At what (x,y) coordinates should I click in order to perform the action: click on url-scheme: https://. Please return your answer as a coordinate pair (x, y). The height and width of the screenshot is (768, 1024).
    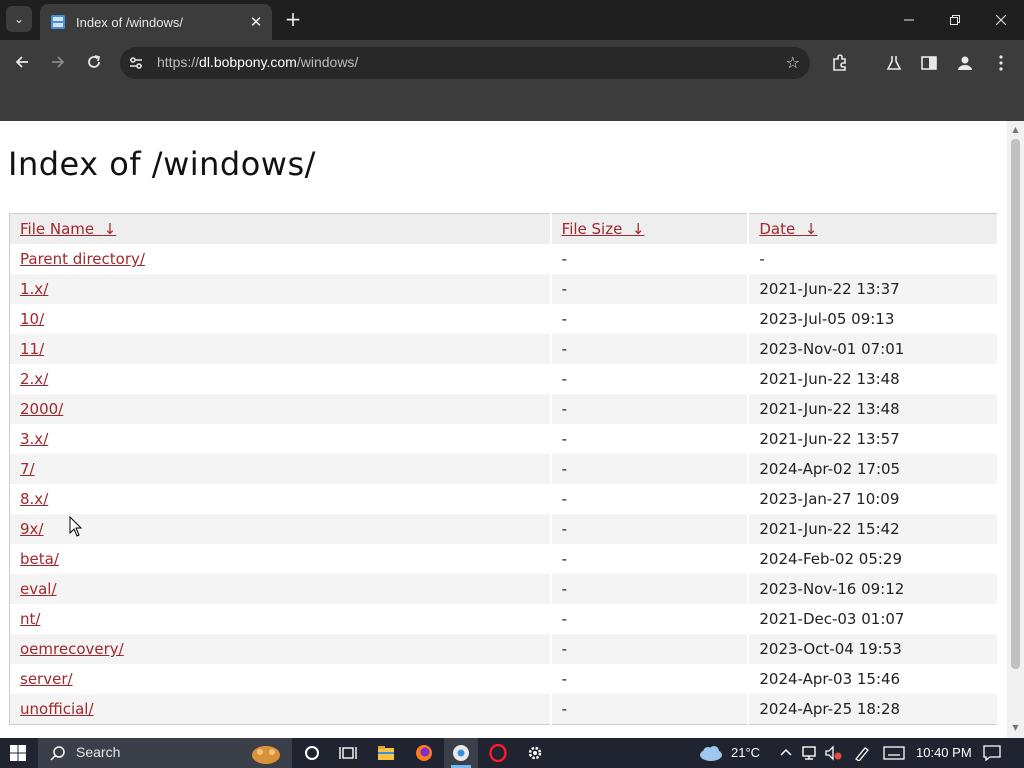
    Looking at the image, I should click on (178, 62).